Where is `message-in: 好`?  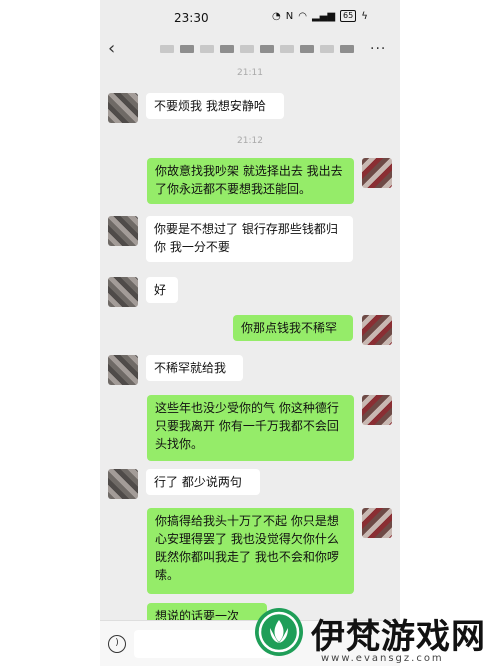 message-in: 好 is located at coordinates (162, 290).